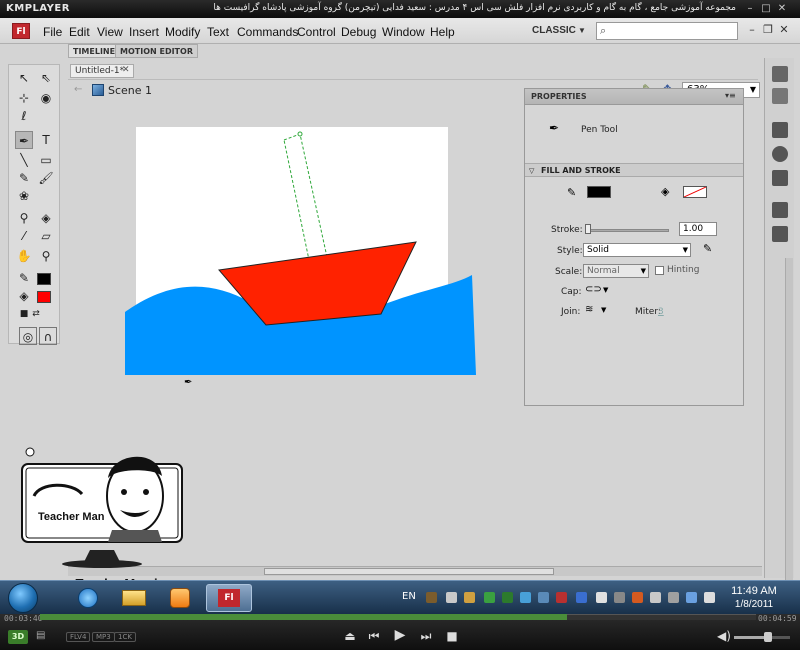  Describe the element at coordinates (403, 32) in the screenshot. I see `menu-window: Window` at that location.